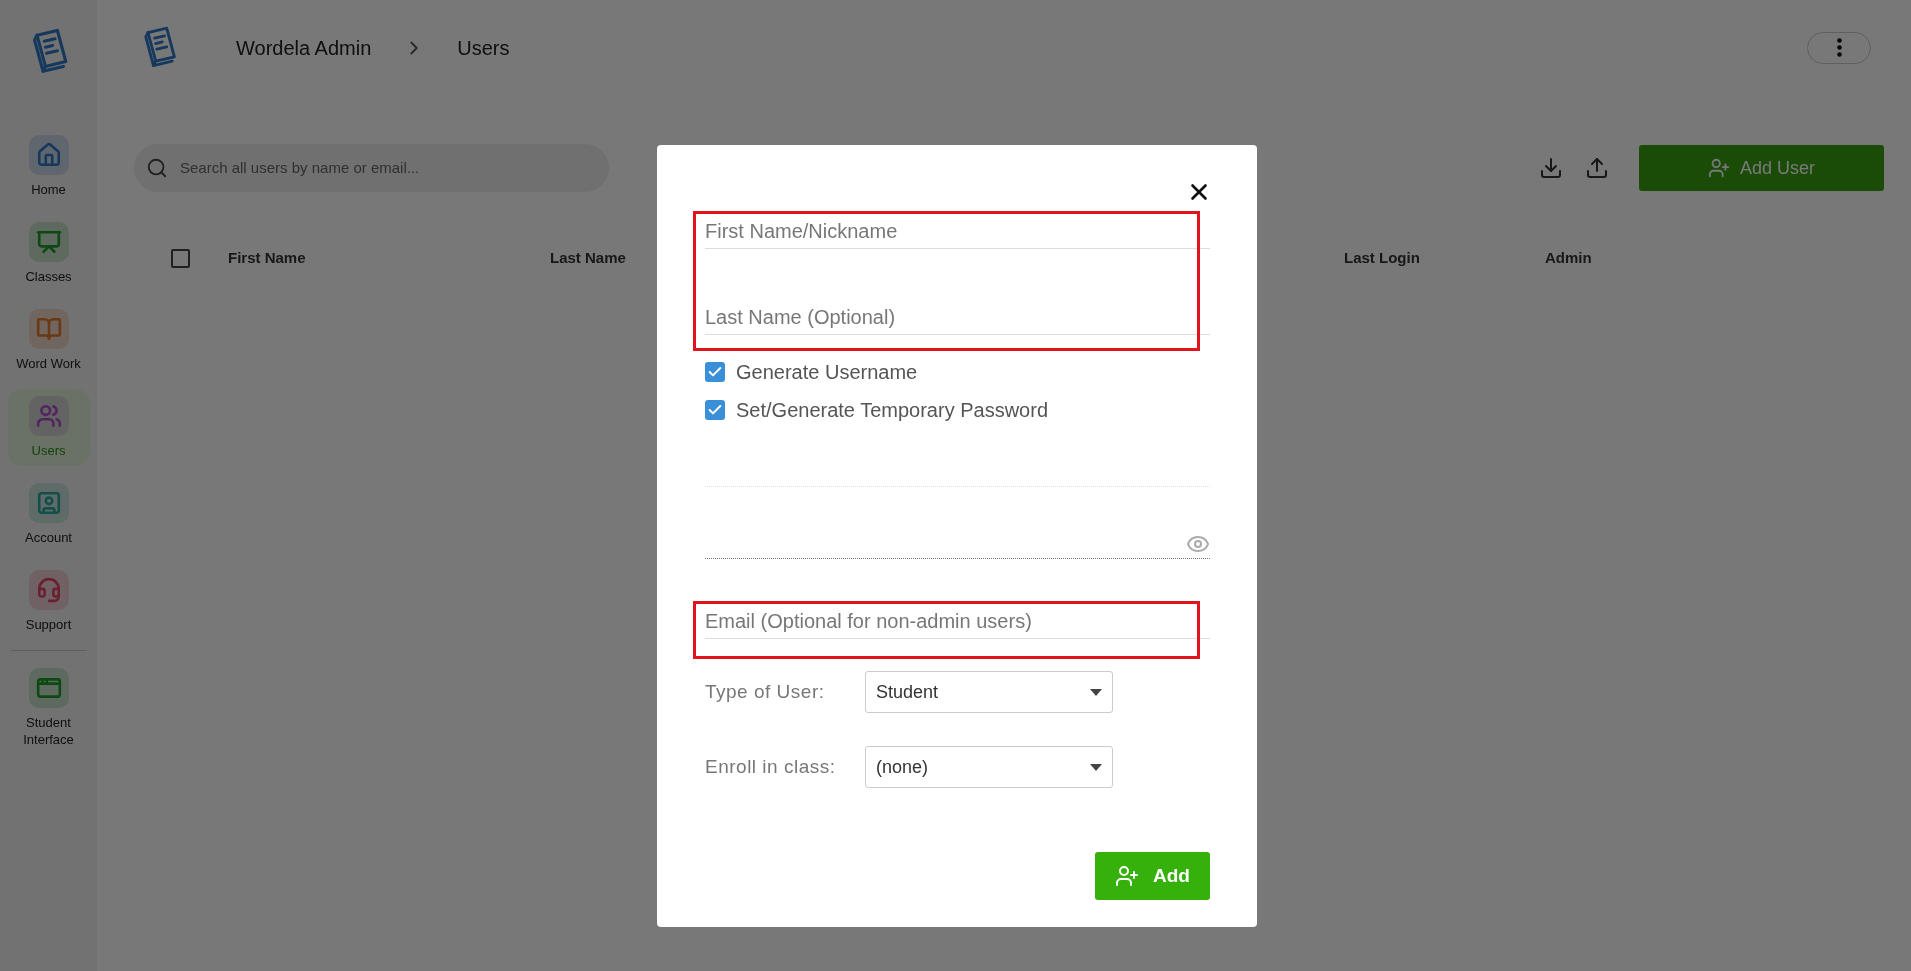  Describe the element at coordinates (1714, 258) in the screenshot. I see `column-header: Admin` at that location.